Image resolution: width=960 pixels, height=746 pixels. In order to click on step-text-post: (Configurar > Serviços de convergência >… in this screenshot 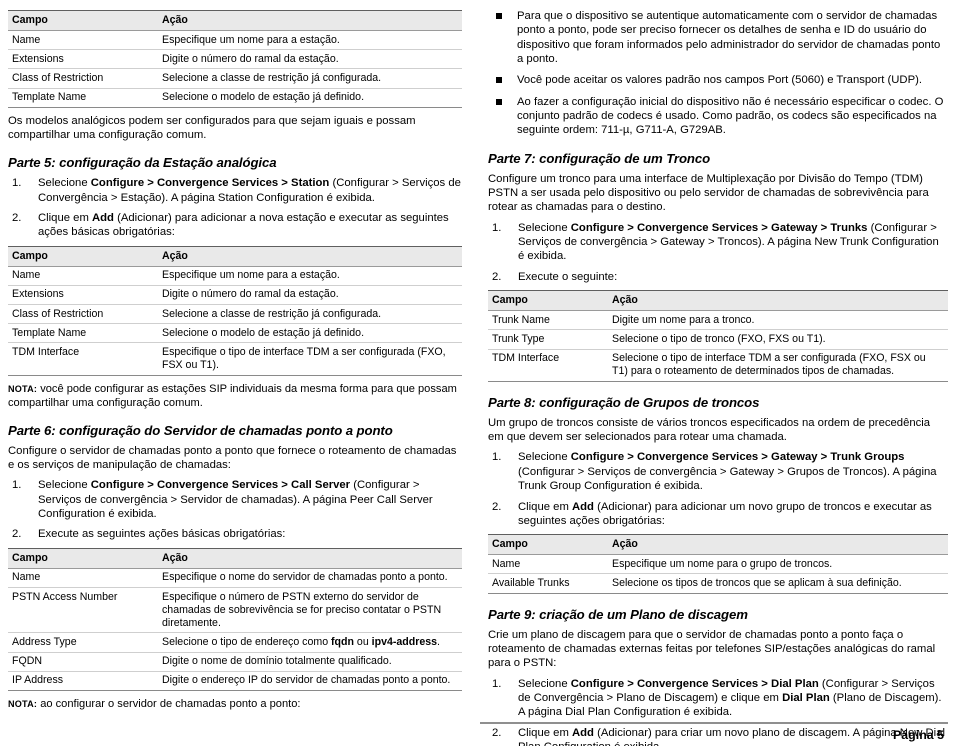, I will do `click(727, 479)`.